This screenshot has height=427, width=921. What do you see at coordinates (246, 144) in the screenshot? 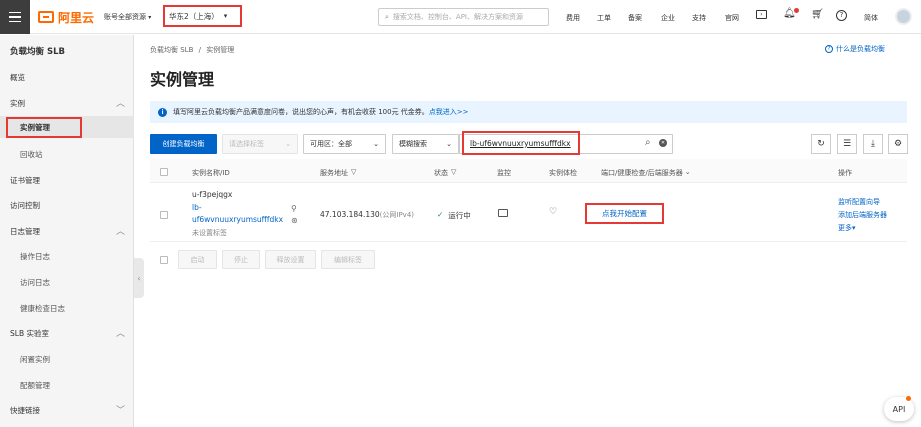
I see `tag-select-placeholder: 请选择标签` at bounding box center [246, 144].